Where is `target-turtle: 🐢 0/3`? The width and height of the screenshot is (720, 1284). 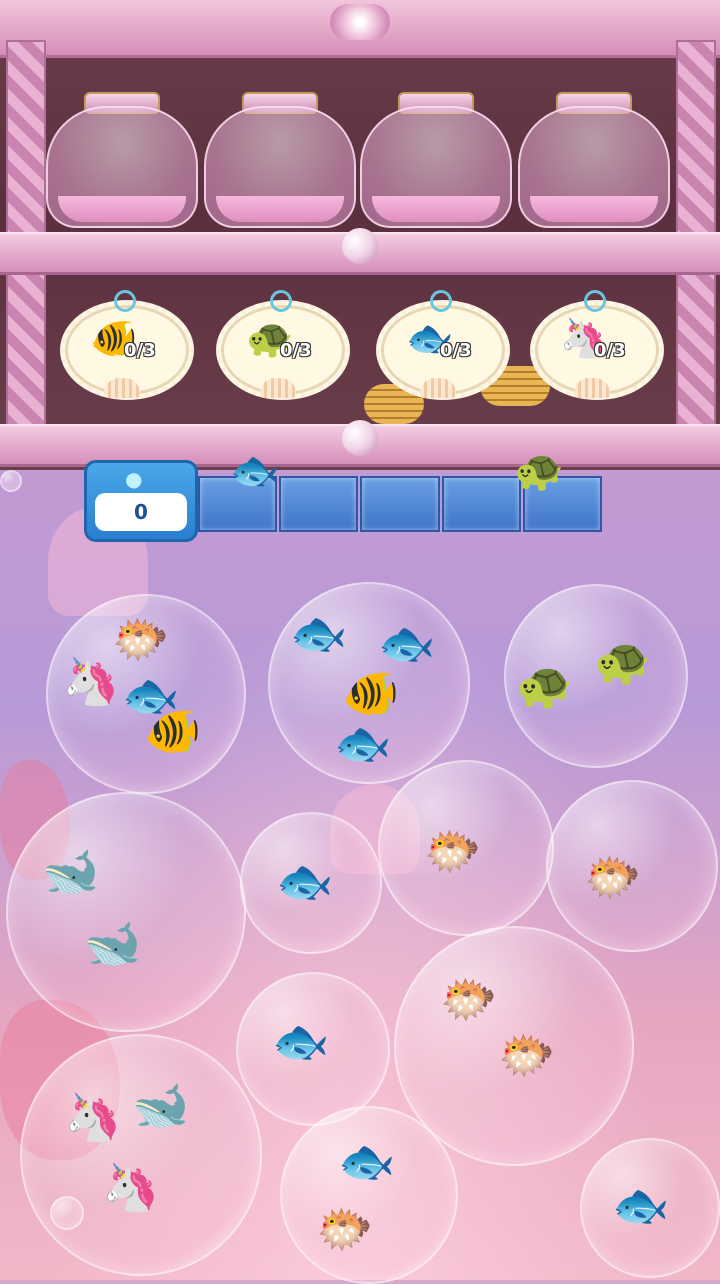 target-turtle: 🐢 0/3 is located at coordinates (283, 345).